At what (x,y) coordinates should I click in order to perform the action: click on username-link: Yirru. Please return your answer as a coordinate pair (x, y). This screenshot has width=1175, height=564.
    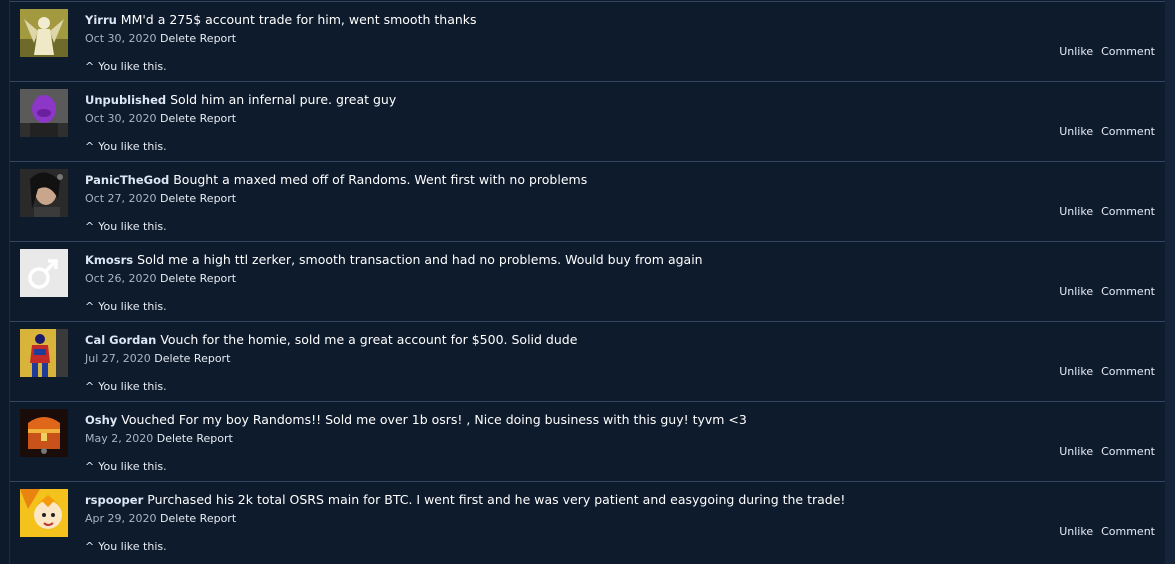
    Looking at the image, I should click on (101, 20).